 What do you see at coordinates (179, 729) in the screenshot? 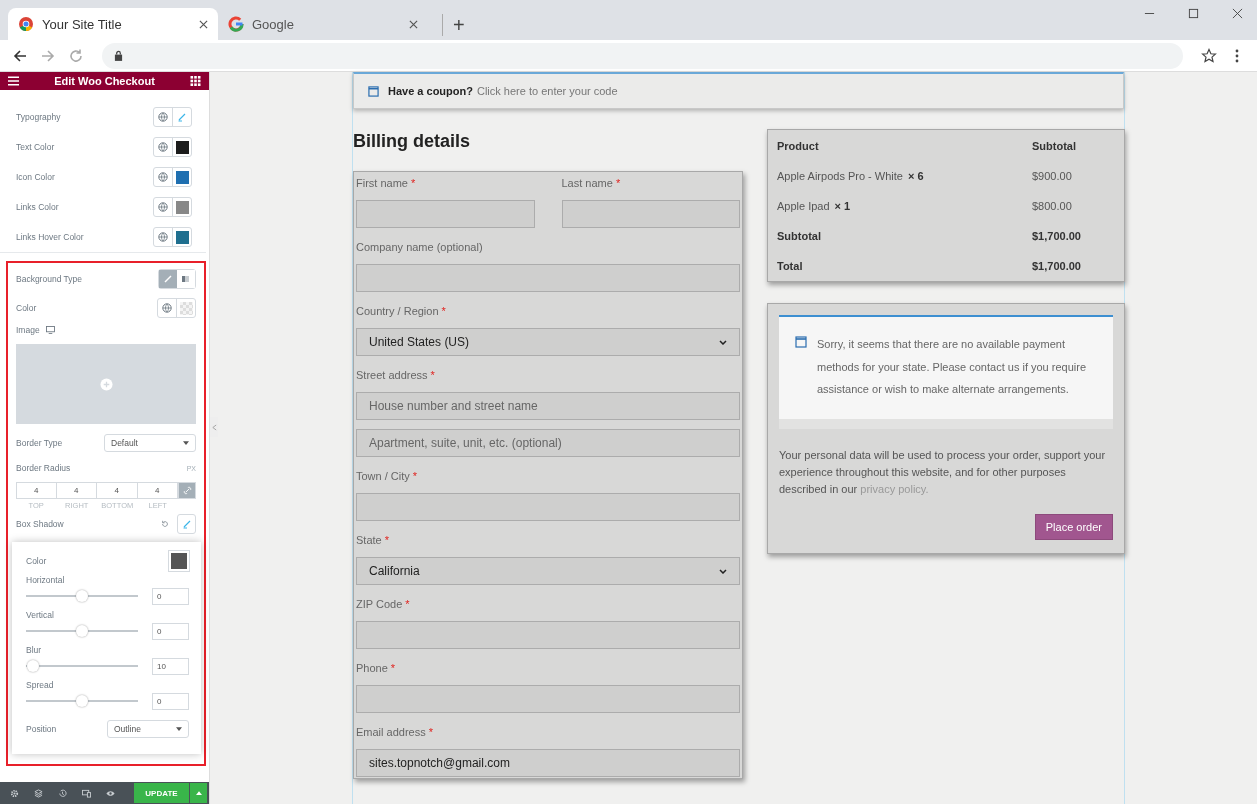
I see `caret-icon` at bounding box center [179, 729].